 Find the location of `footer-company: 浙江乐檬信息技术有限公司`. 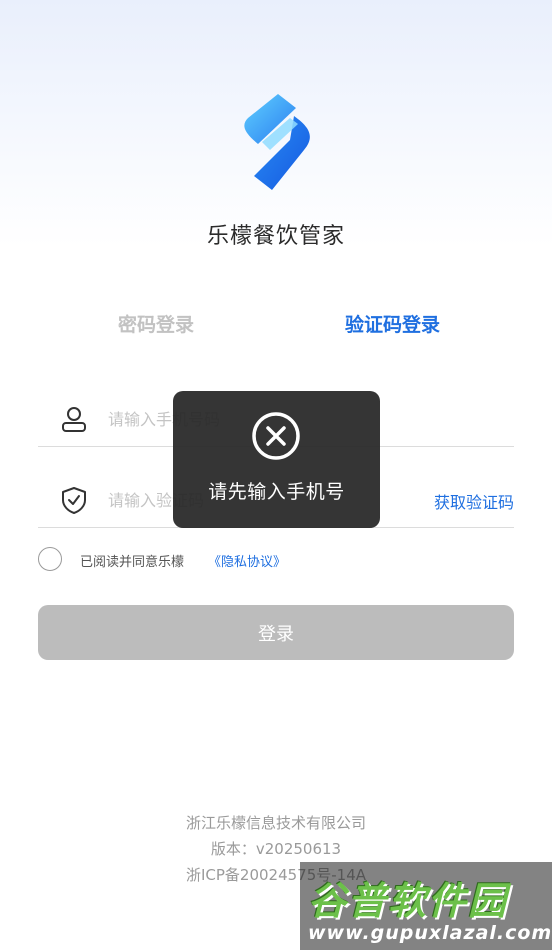

footer-company: 浙江乐檬信息技术有限公司 is located at coordinates (275, 823).